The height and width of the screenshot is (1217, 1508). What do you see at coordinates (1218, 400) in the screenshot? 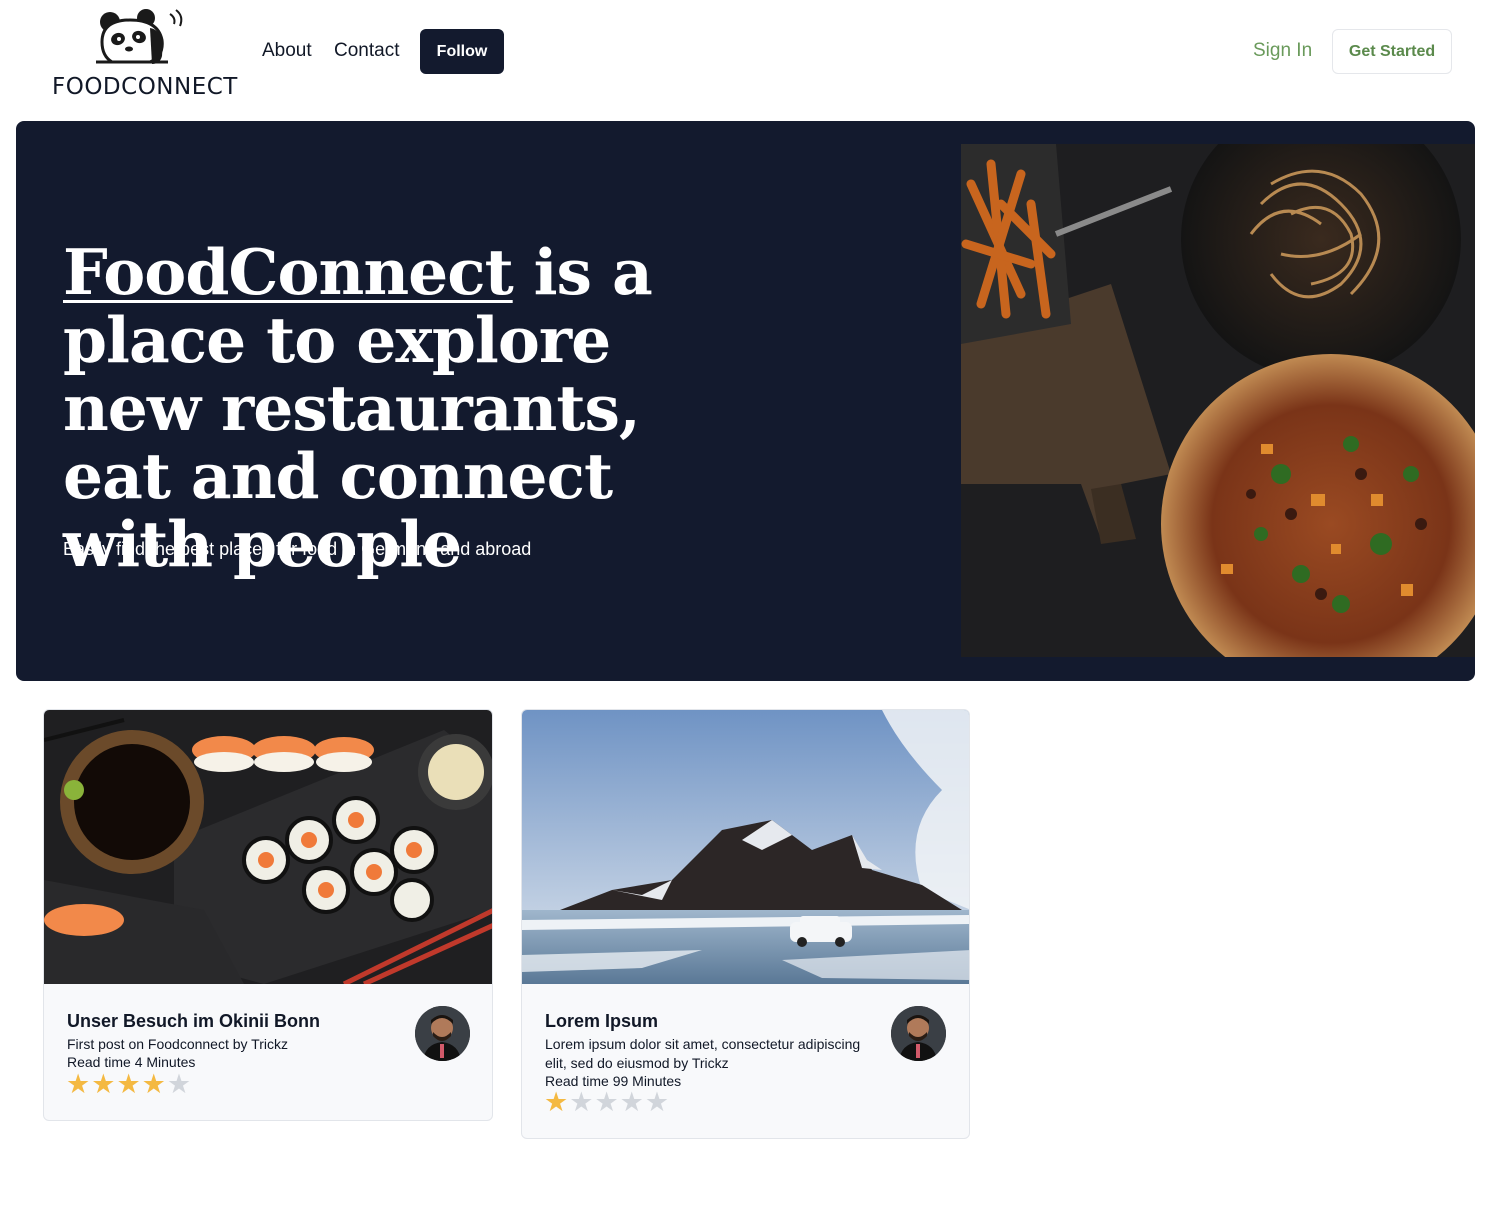
I see `food-platter-image` at bounding box center [1218, 400].